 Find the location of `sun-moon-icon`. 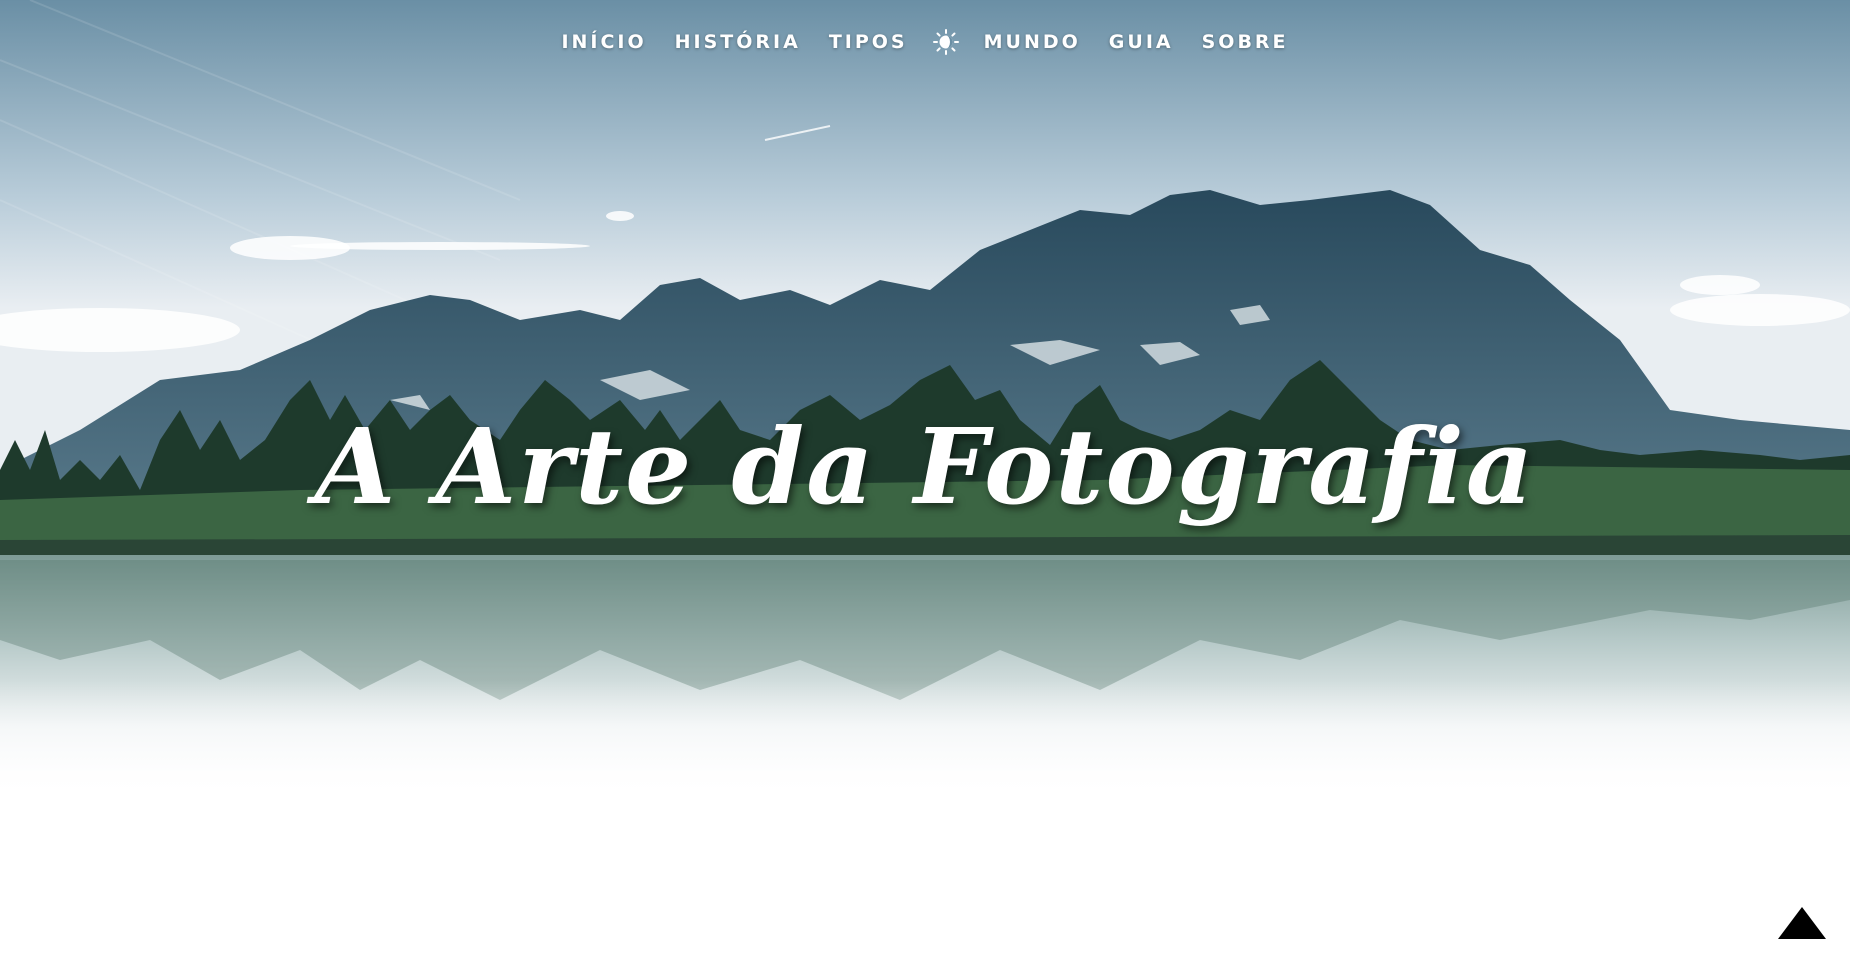

sun-moon-icon is located at coordinates (945, 42).